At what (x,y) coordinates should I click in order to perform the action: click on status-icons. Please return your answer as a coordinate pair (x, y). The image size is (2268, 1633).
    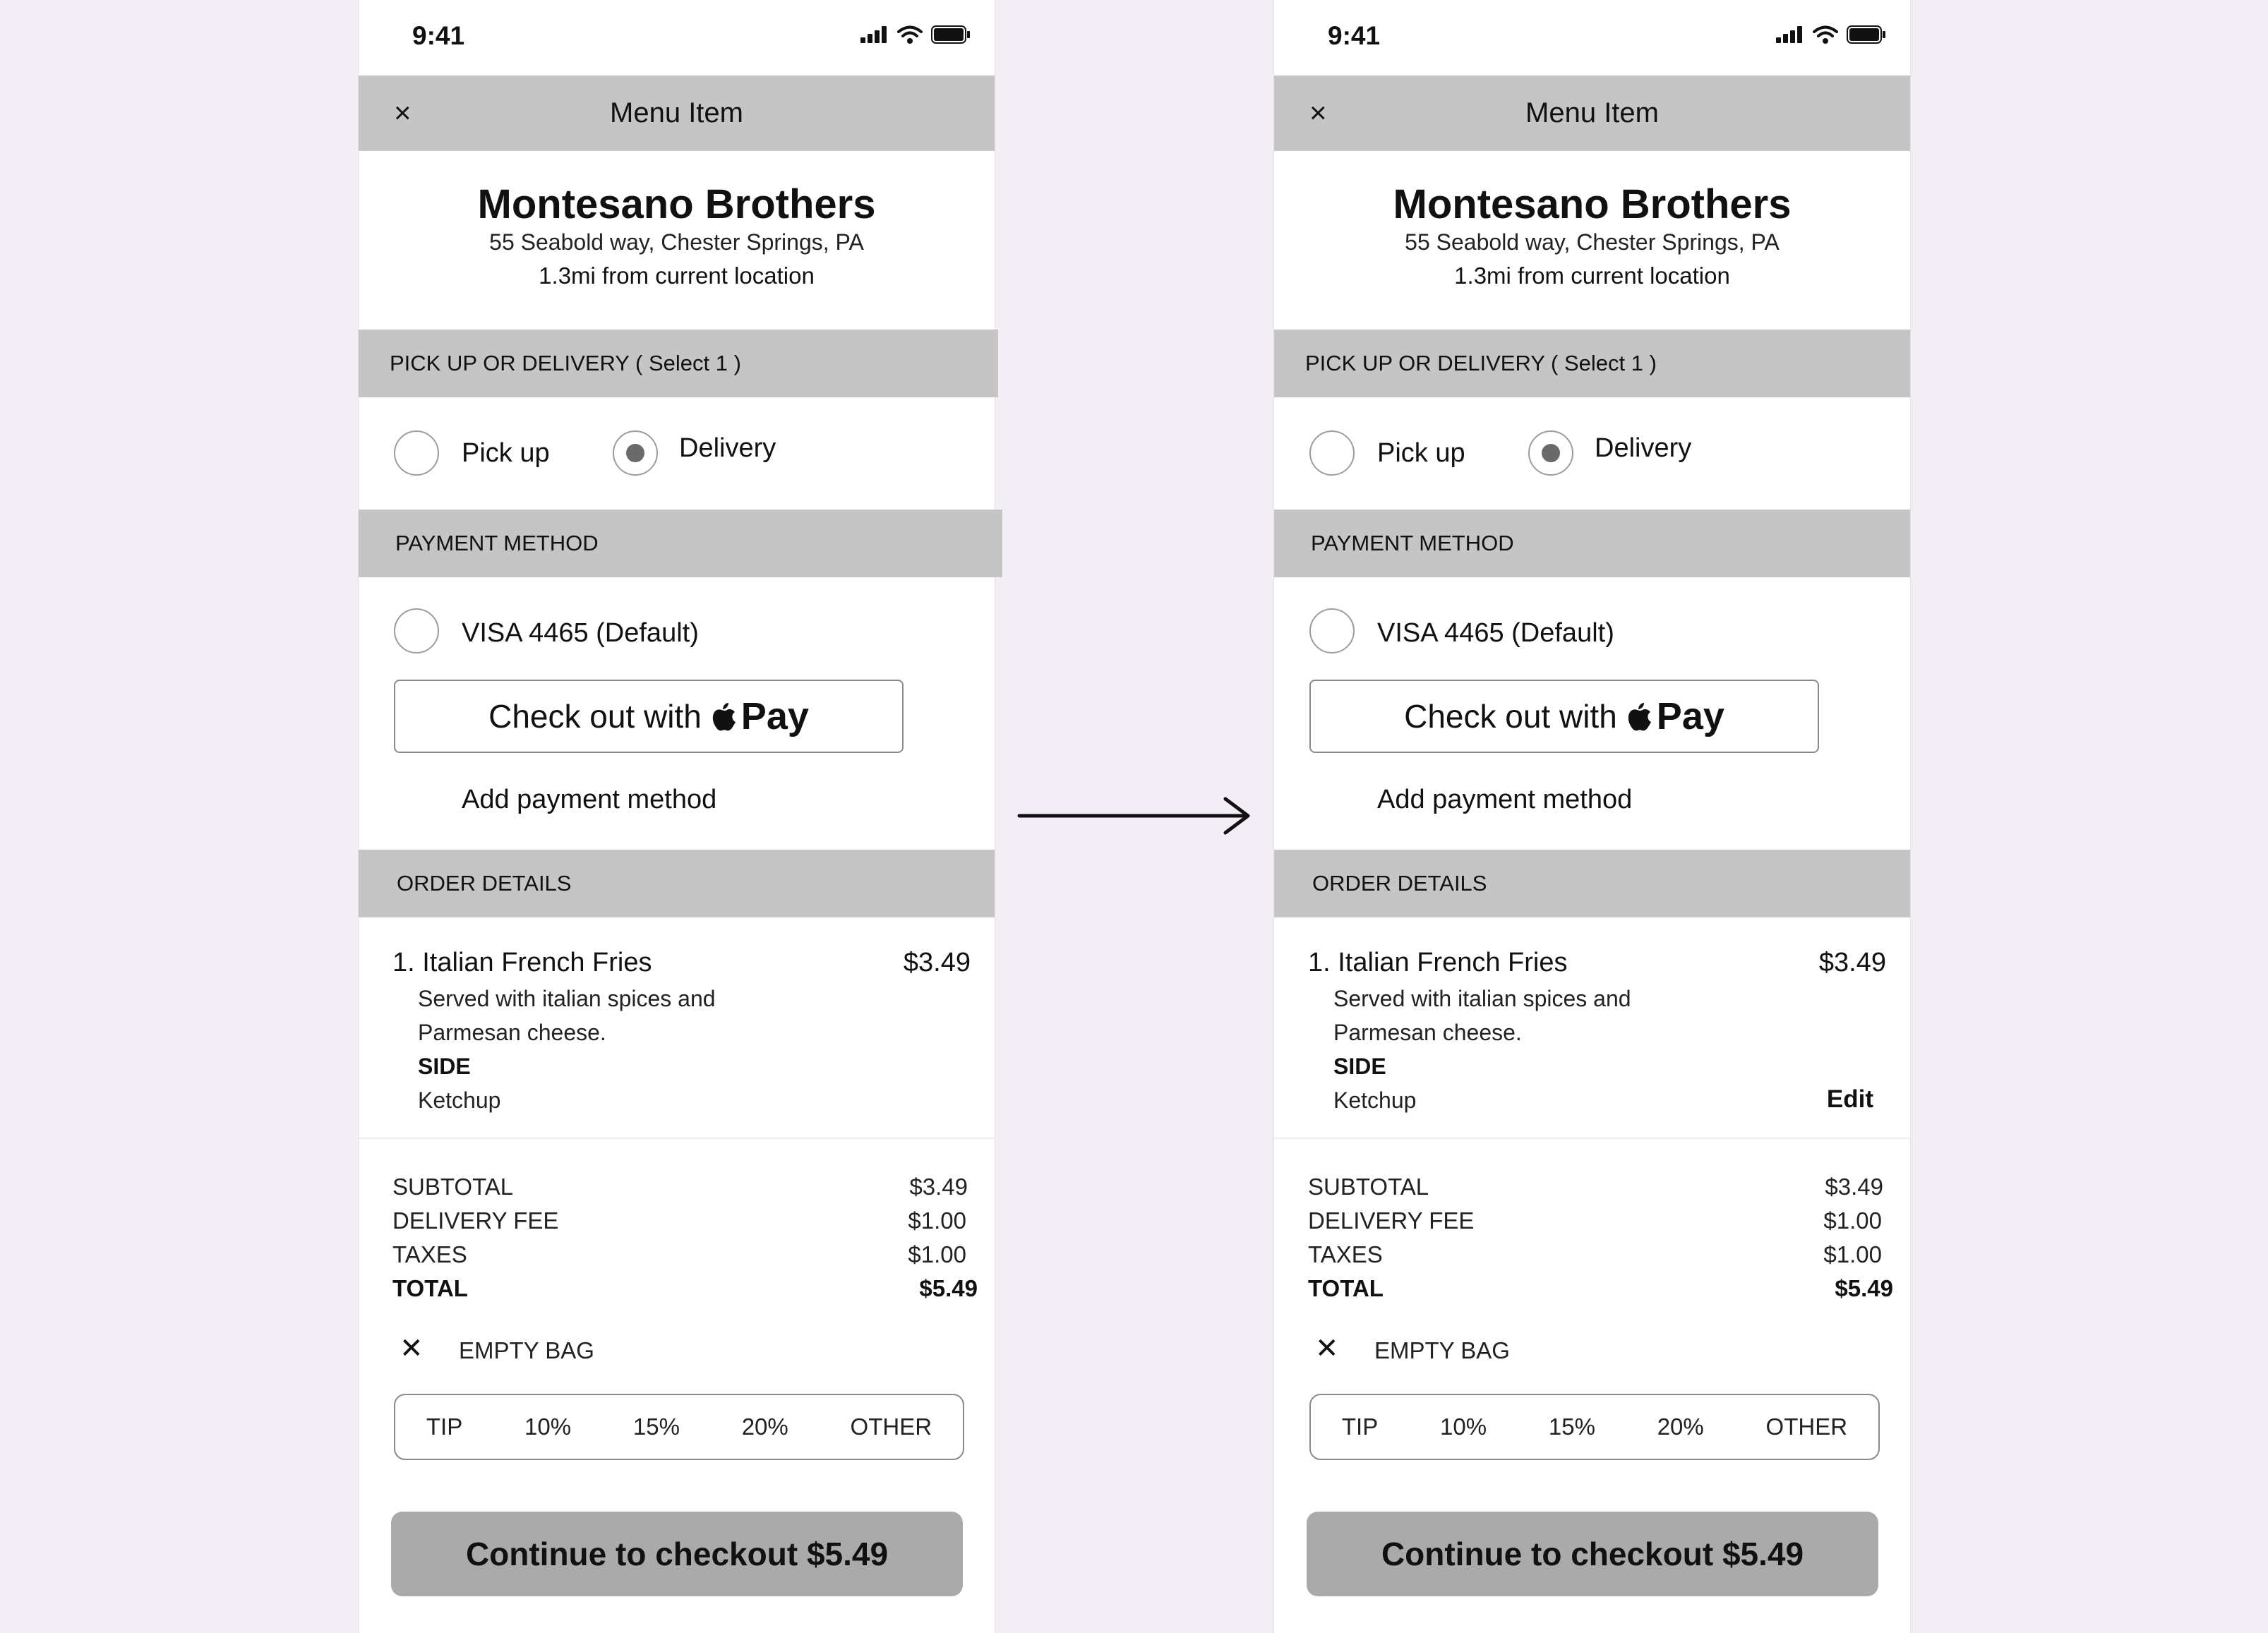
    Looking at the image, I should click on (916, 34).